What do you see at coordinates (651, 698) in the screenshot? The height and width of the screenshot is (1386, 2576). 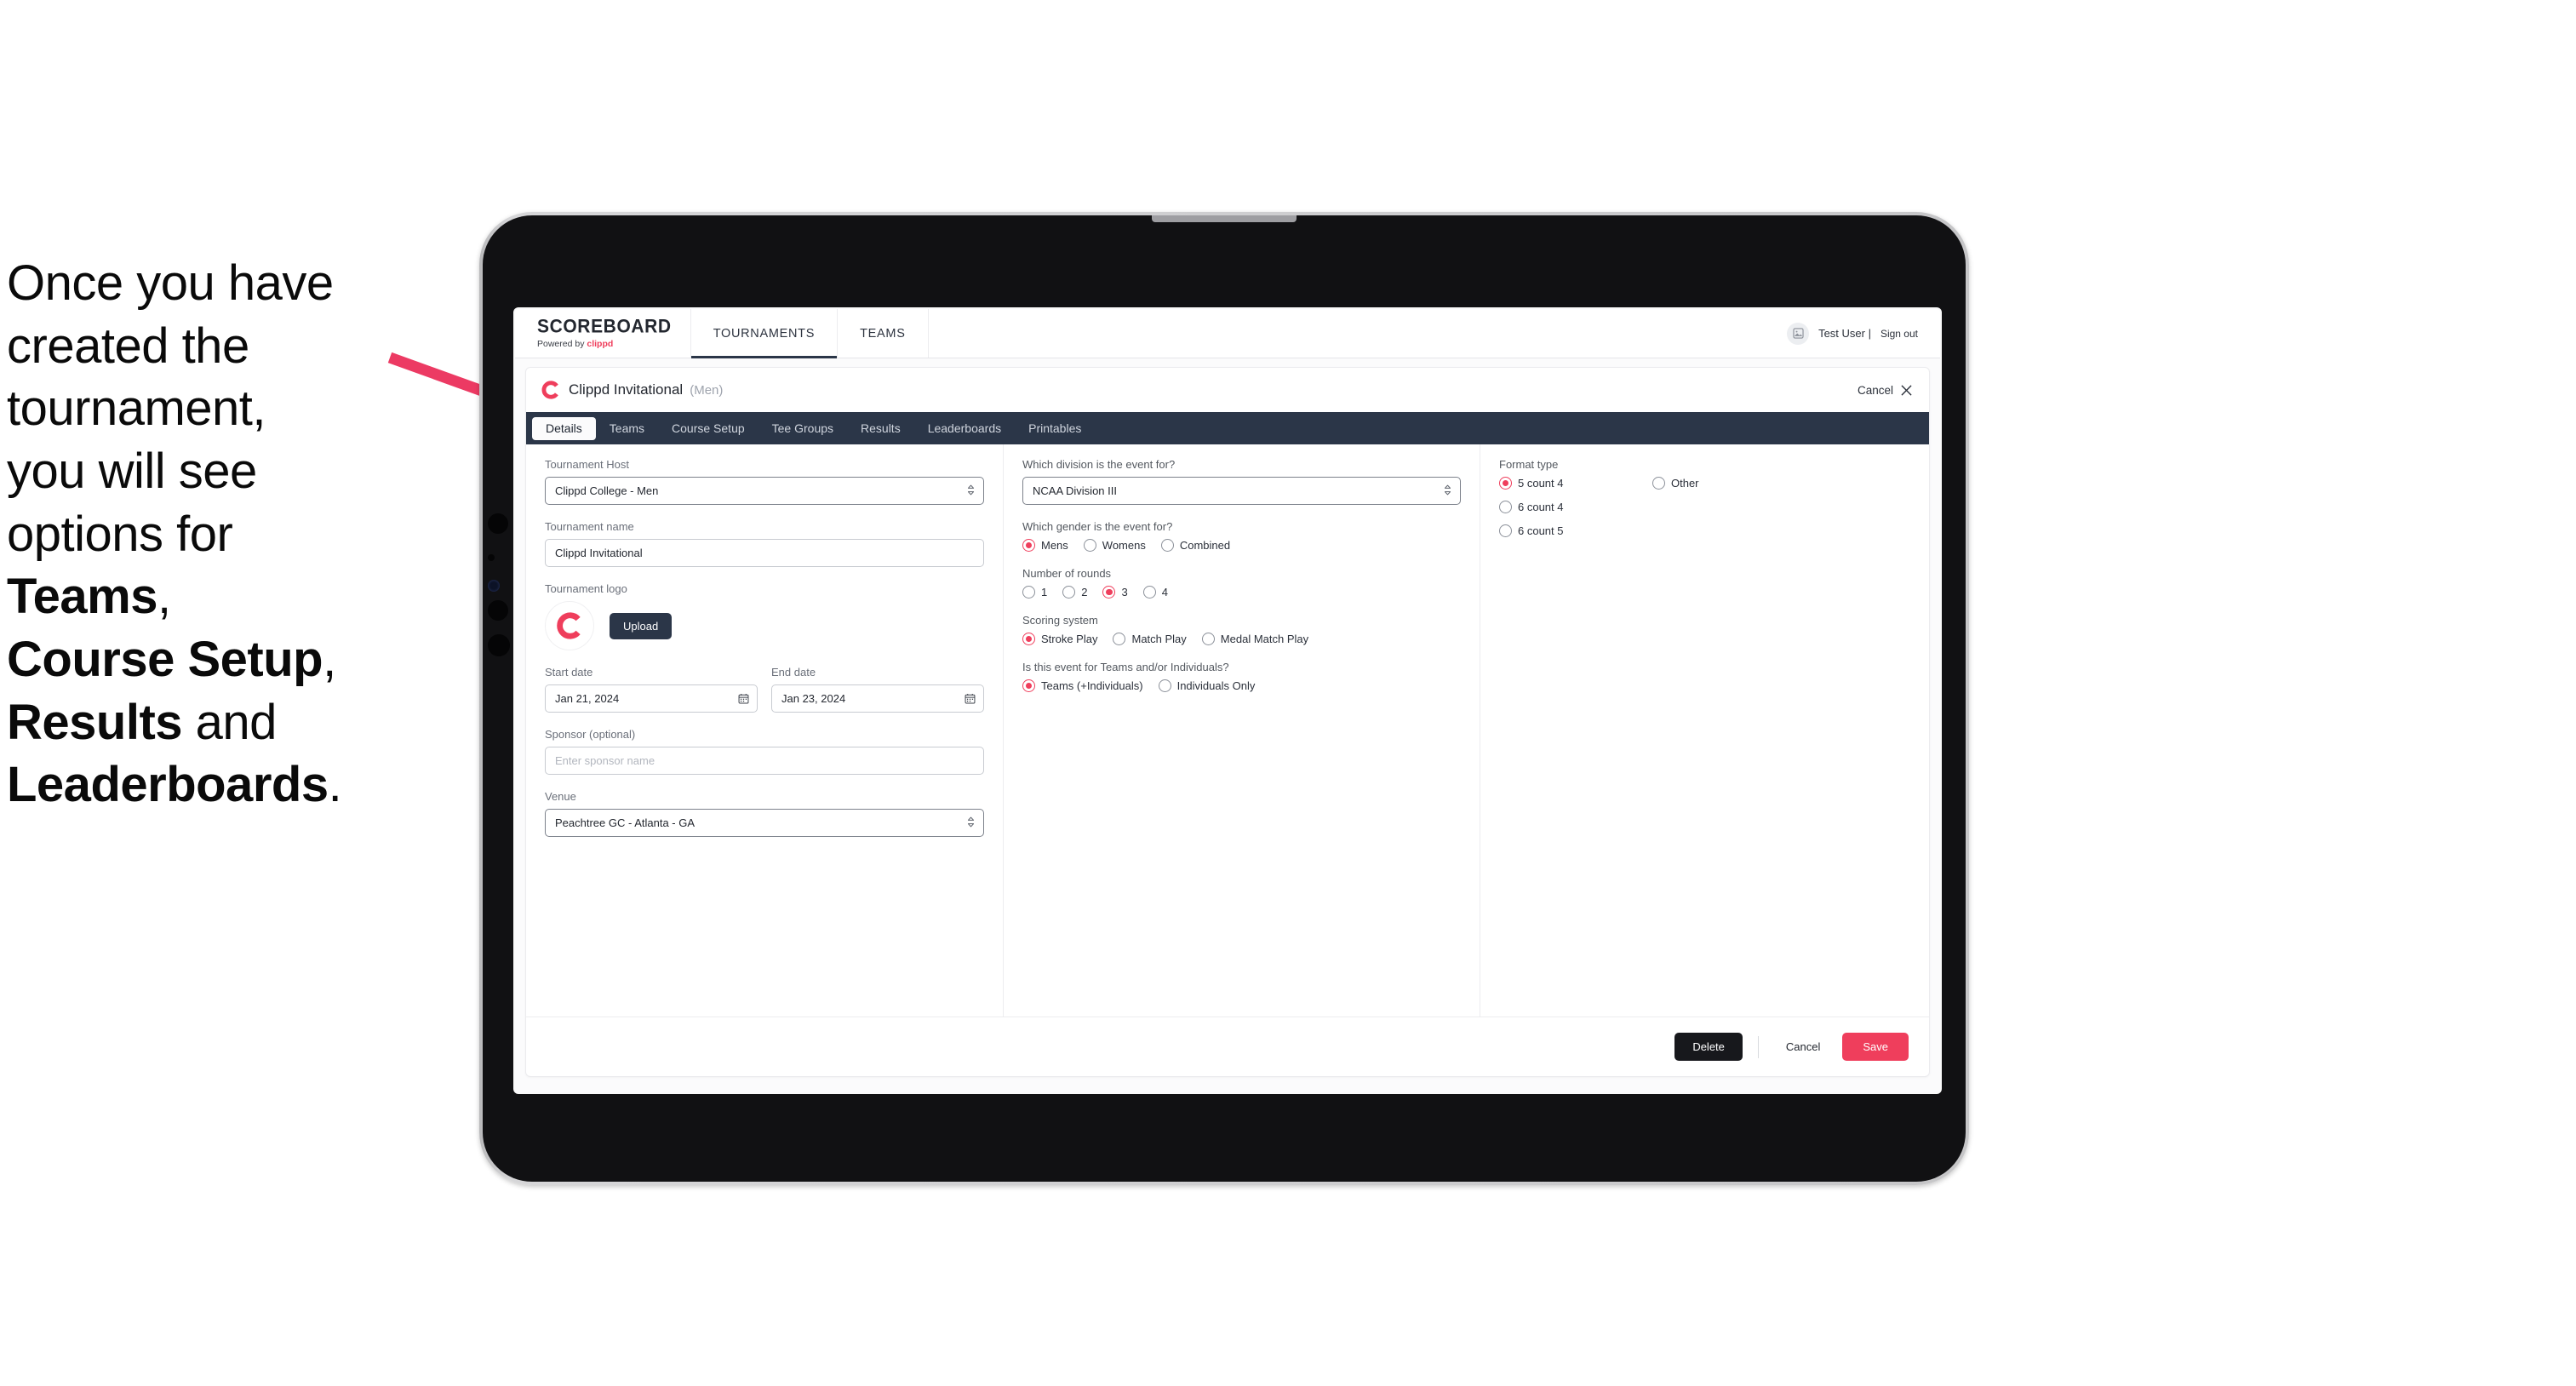 I see `start-date-input: Jan 21, 2024` at bounding box center [651, 698].